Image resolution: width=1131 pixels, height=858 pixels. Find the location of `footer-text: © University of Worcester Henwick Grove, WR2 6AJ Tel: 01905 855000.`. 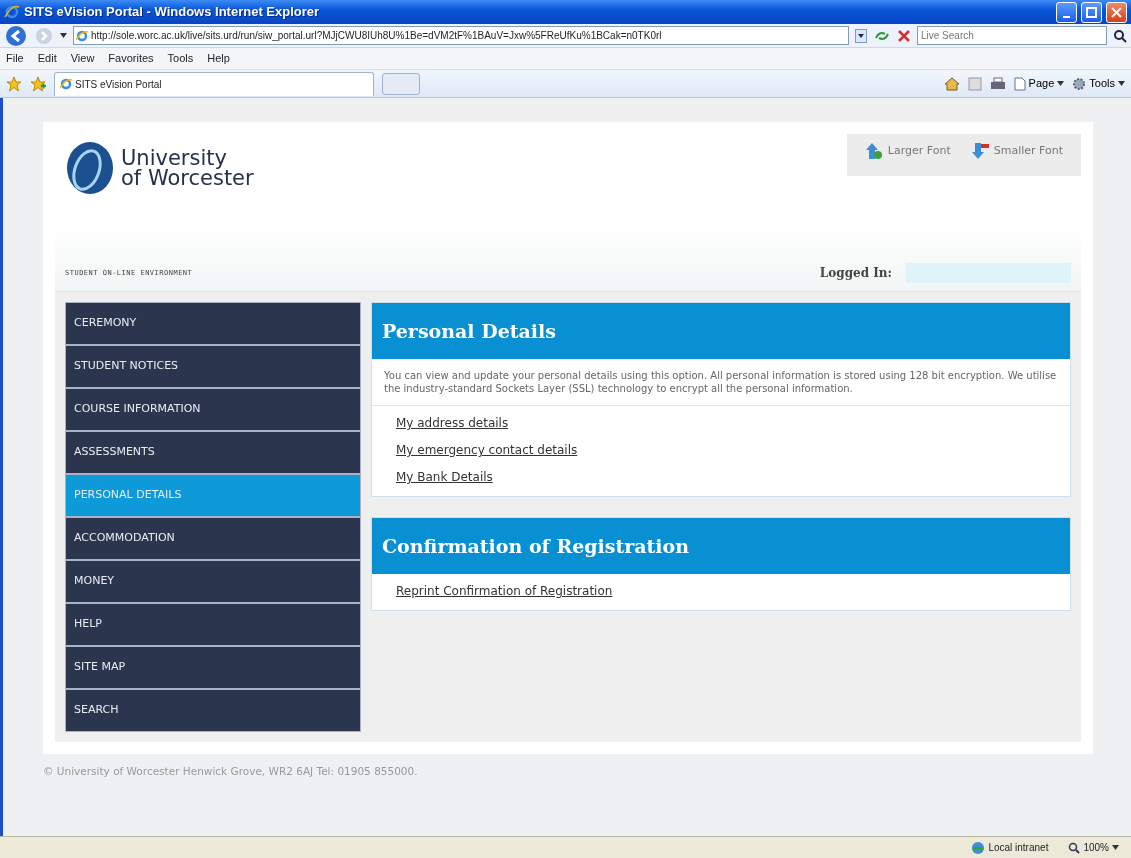

footer-text: © University of Worcester Henwick Grove, WR2 6AJ Tel: 01905 855000. is located at coordinates (231, 771).